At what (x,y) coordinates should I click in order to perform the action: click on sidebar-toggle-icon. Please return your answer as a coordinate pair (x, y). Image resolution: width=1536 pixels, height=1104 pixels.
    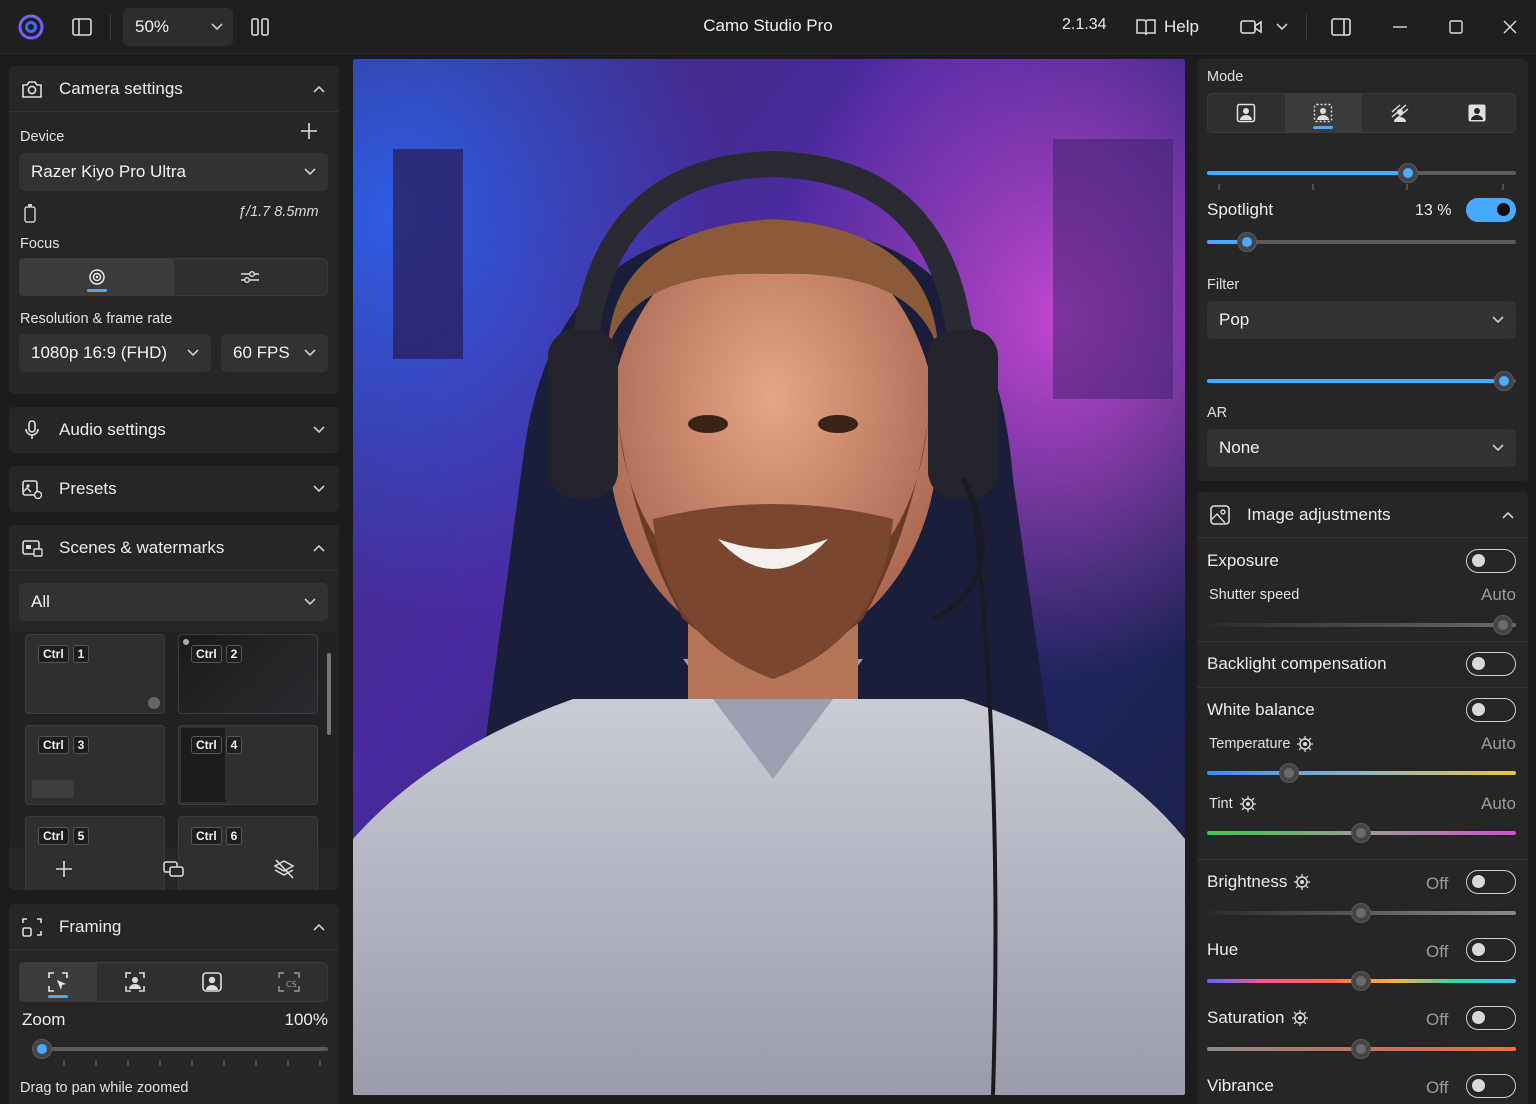
    Looking at the image, I should click on (82, 27).